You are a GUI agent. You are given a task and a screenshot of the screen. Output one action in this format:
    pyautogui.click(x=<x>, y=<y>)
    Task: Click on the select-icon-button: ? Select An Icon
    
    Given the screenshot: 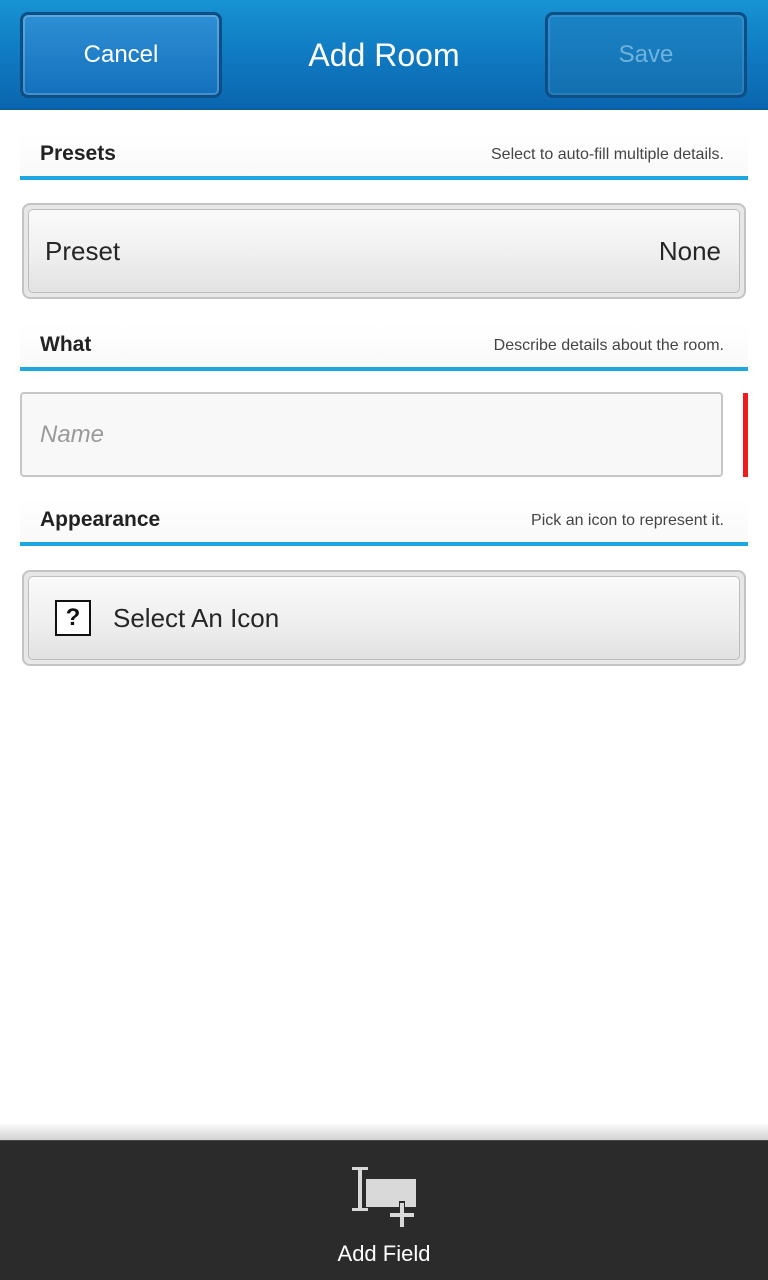 What is the action you would take?
    pyautogui.click(x=384, y=618)
    